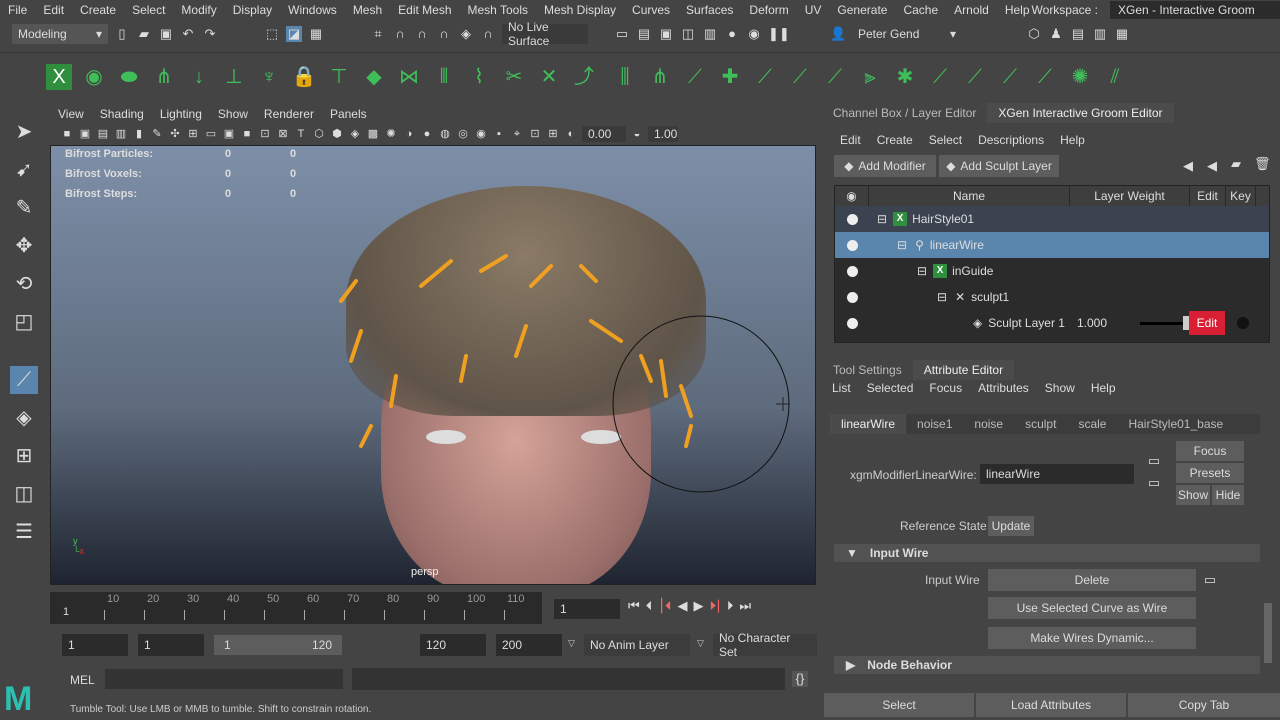 The image size is (1280, 720). What do you see at coordinates (637, 645) in the screenshot?
I see `anim-layer-dropdown: No Anim Layer` at bounding box center [637, 645].